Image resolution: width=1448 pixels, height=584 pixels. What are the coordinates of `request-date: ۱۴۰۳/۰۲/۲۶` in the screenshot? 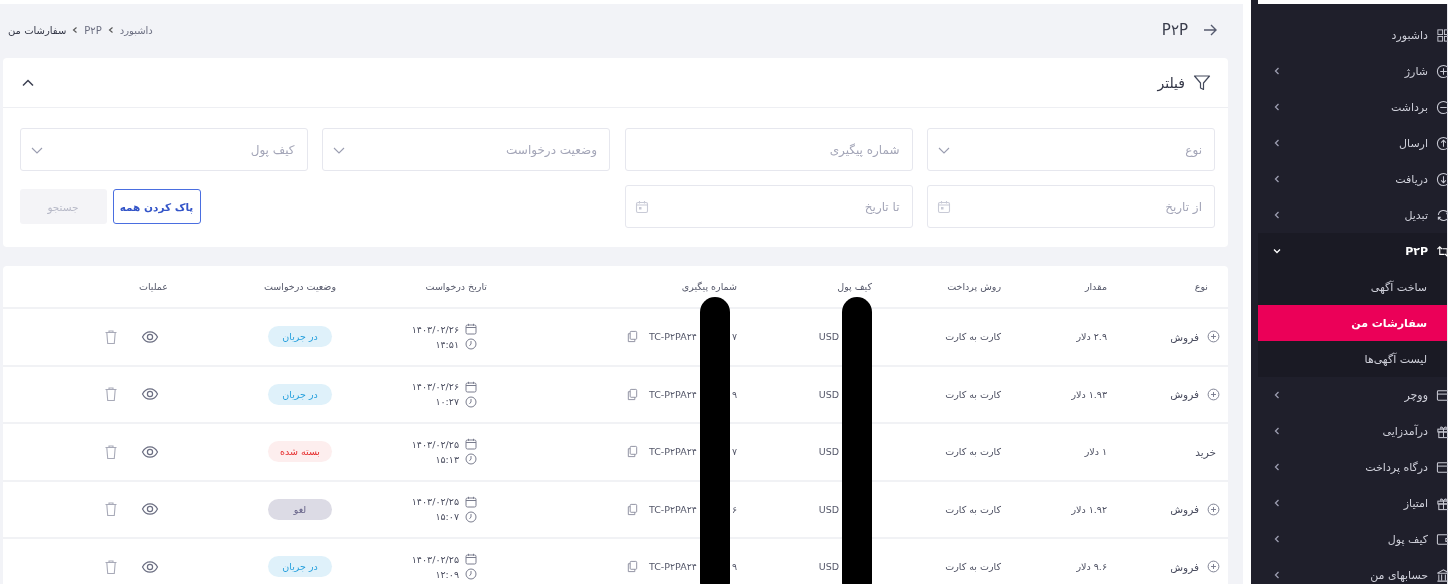 It's located at (435, 387).